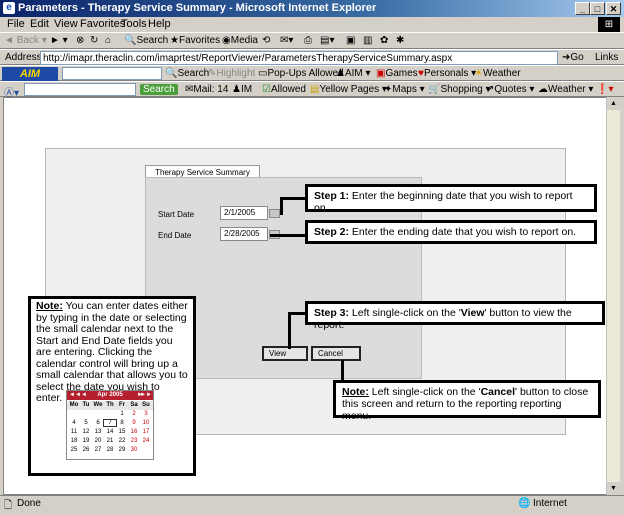  Describe the element at coordinates (75, 395) in the screenshot. I see `prev-year-icon: ◄◄` at that location.